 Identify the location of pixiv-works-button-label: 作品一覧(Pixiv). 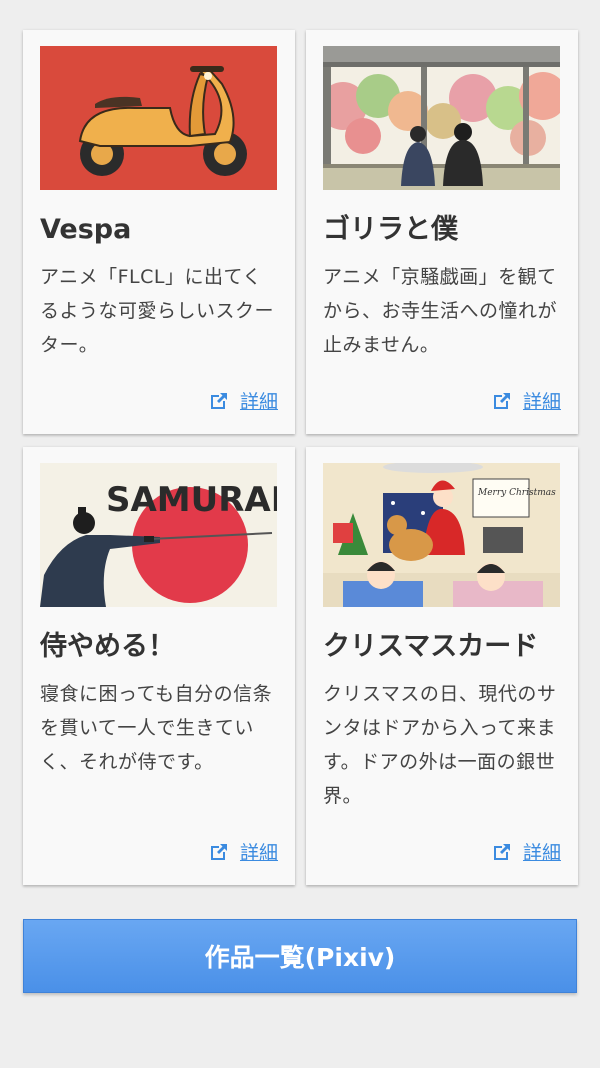
(300, 957).